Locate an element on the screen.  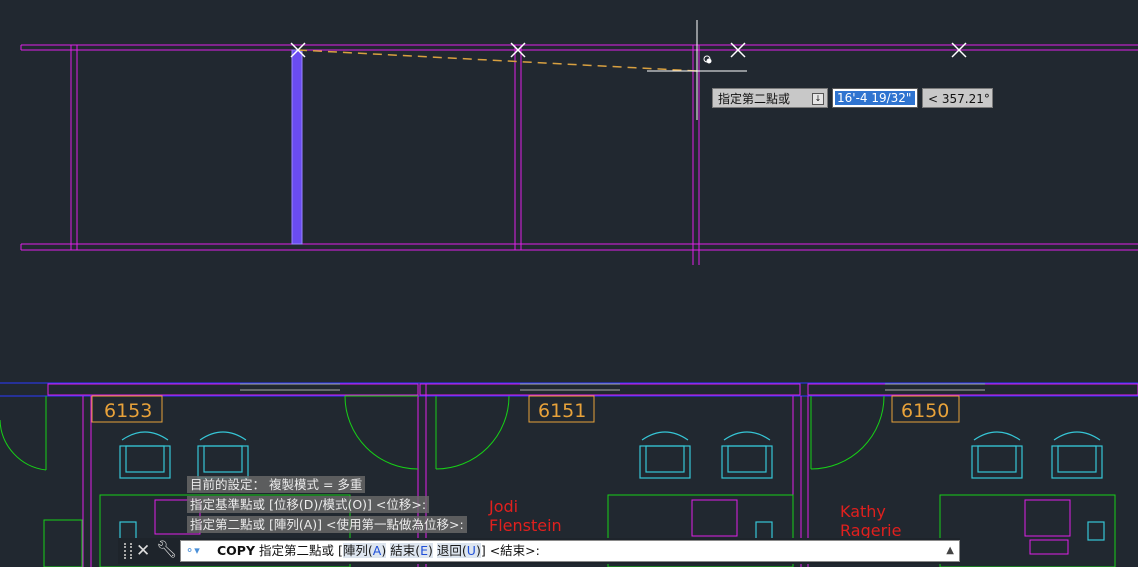
angle-input: < 357.21° is located at coordinates (957, 98).